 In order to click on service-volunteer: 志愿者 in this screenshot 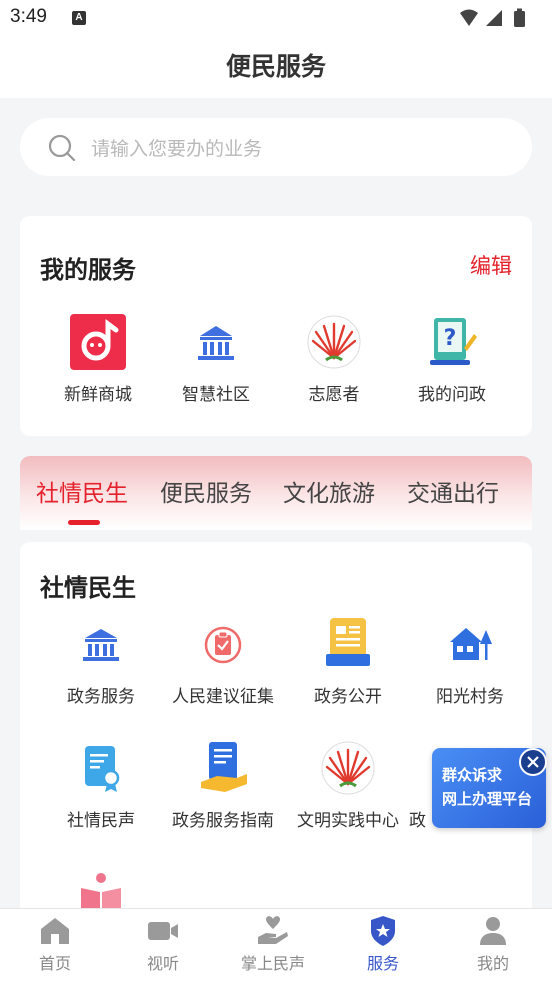, I will do `click(334, 359)`.